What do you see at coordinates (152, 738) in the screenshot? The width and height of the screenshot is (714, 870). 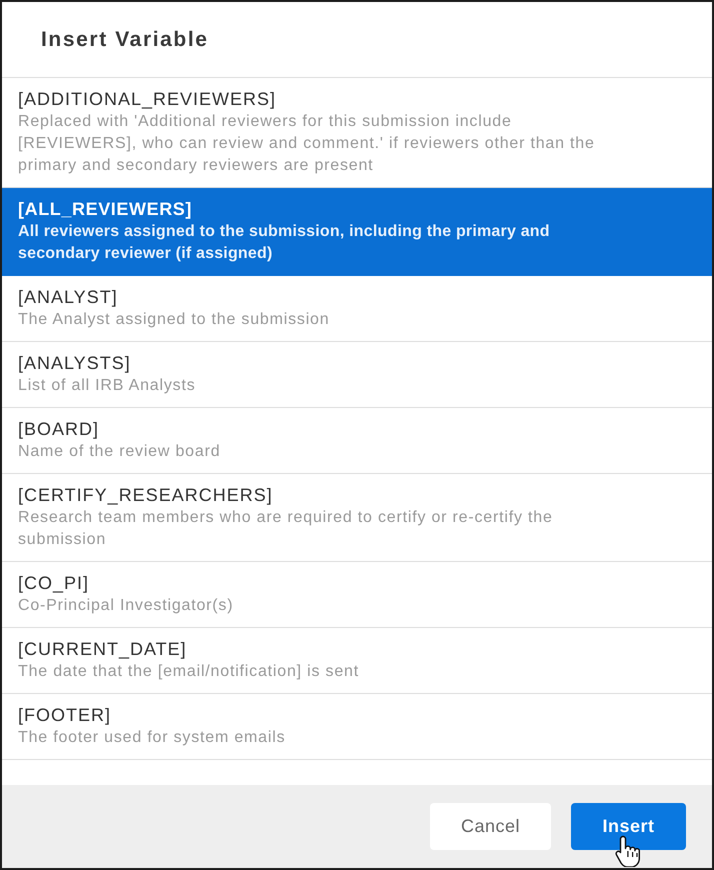 I see `variable-description: The footer used for system emails` at bounding box center [152, 738].